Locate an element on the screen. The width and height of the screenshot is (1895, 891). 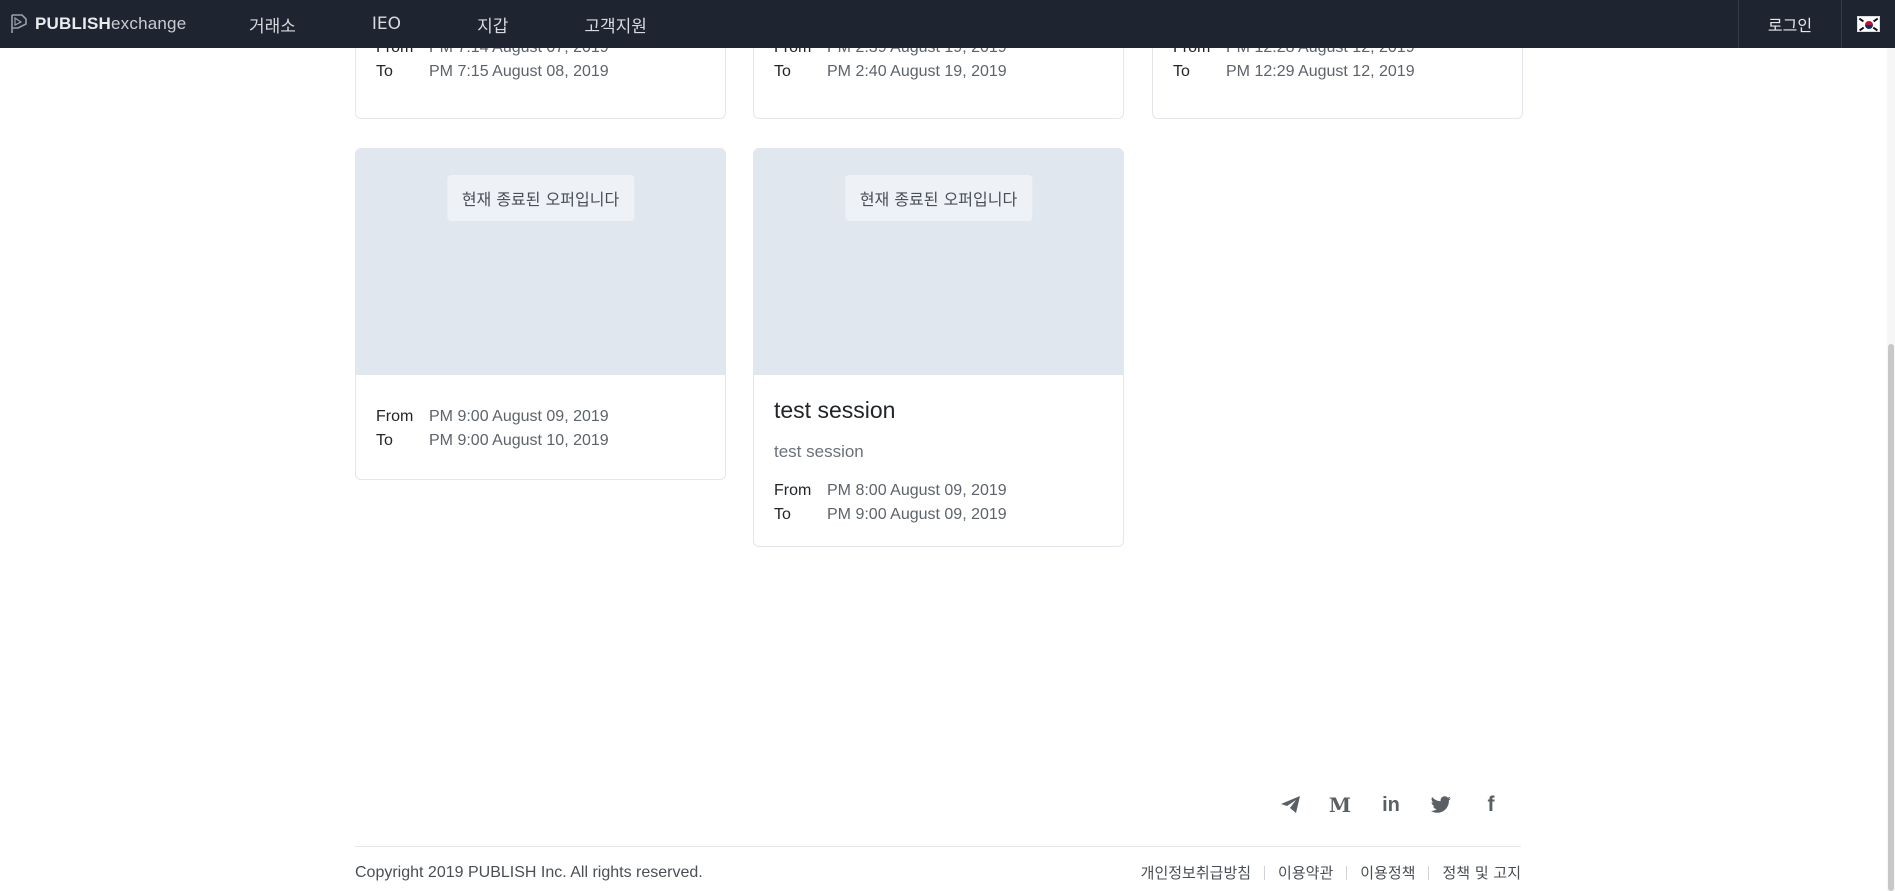
date-row-from: From PM 8:00 August 09, 2019 is located at coordinates (938, 491).